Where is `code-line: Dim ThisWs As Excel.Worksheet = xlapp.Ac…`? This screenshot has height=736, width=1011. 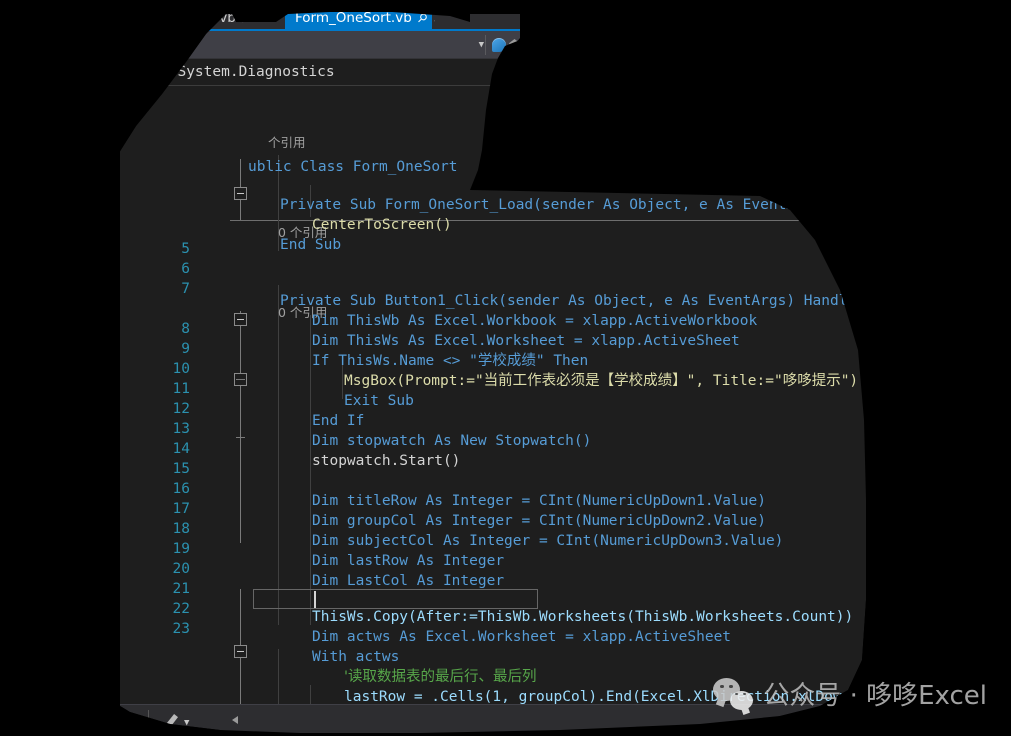 code-line: Dim ThisWs As Excel.Worksheet = xlapp.Ac… is located at coordinates (526, 341).